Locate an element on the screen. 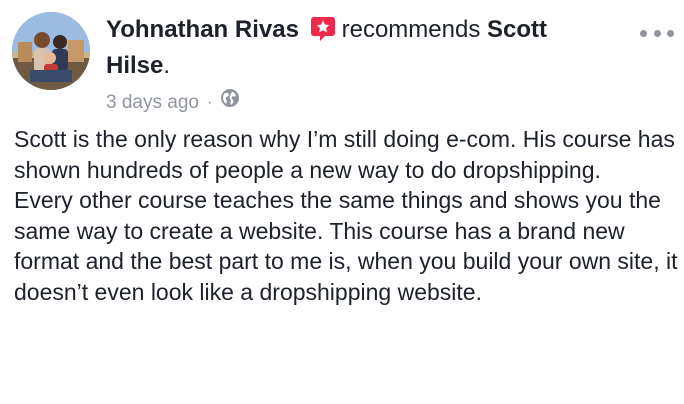  ellipsis-icon is located at coordinates (643, 33).